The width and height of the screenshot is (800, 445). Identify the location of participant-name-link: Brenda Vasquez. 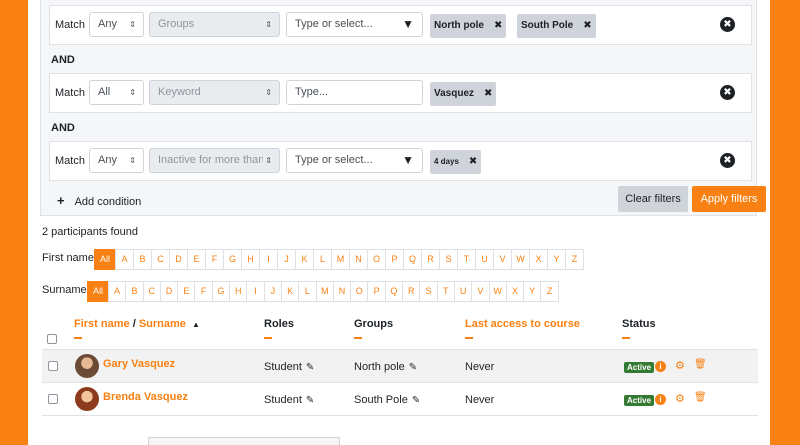
(145, 397).